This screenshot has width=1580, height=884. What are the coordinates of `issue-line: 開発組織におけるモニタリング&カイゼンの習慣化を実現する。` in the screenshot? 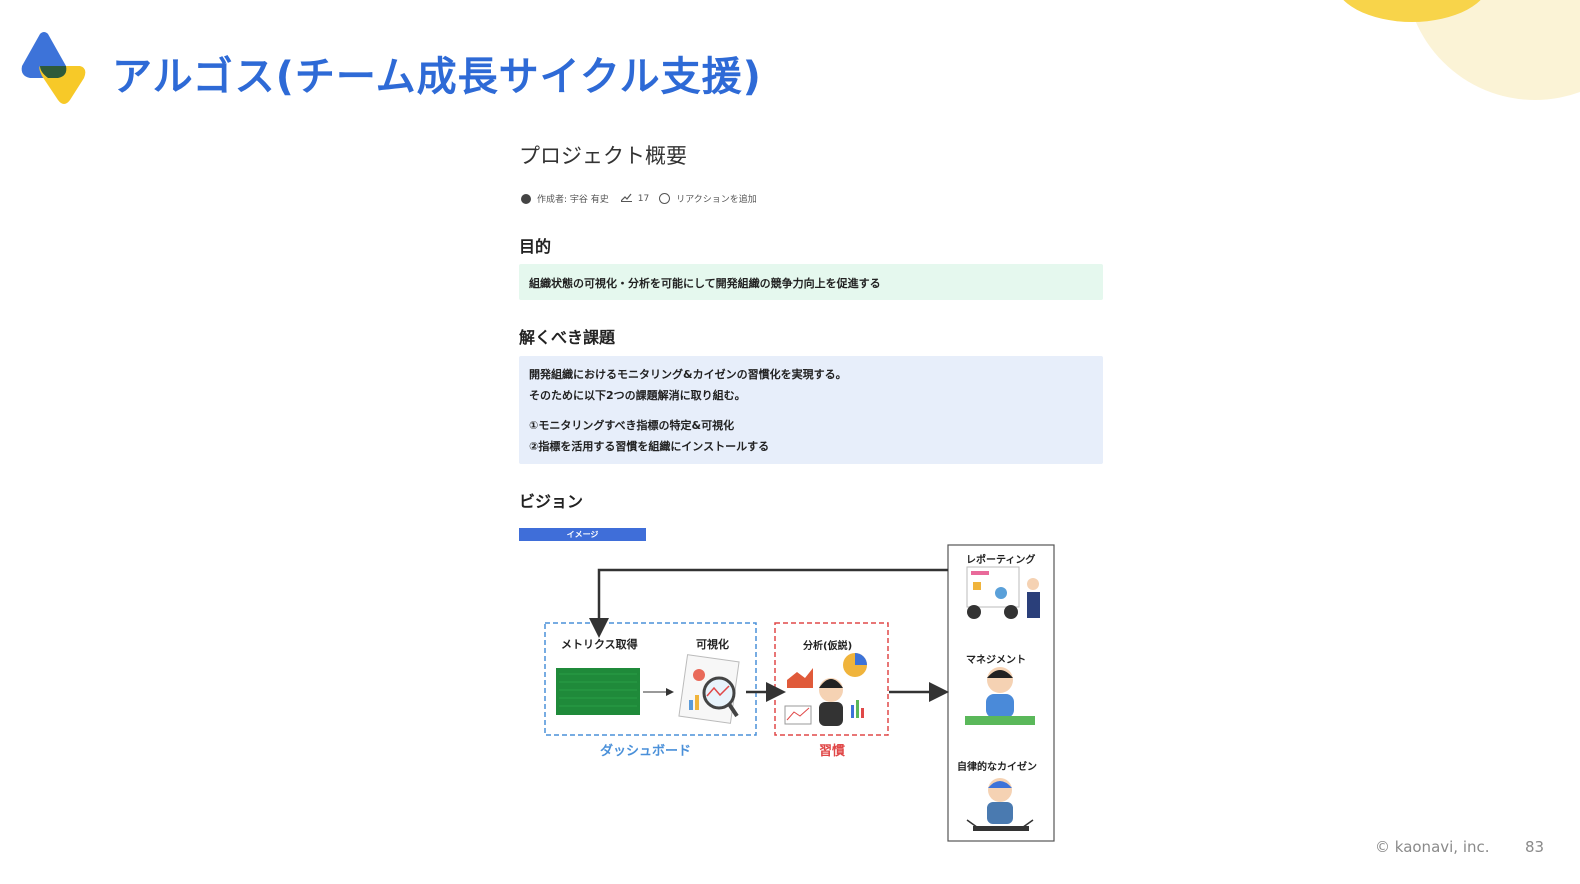 It's located at (688, 374).